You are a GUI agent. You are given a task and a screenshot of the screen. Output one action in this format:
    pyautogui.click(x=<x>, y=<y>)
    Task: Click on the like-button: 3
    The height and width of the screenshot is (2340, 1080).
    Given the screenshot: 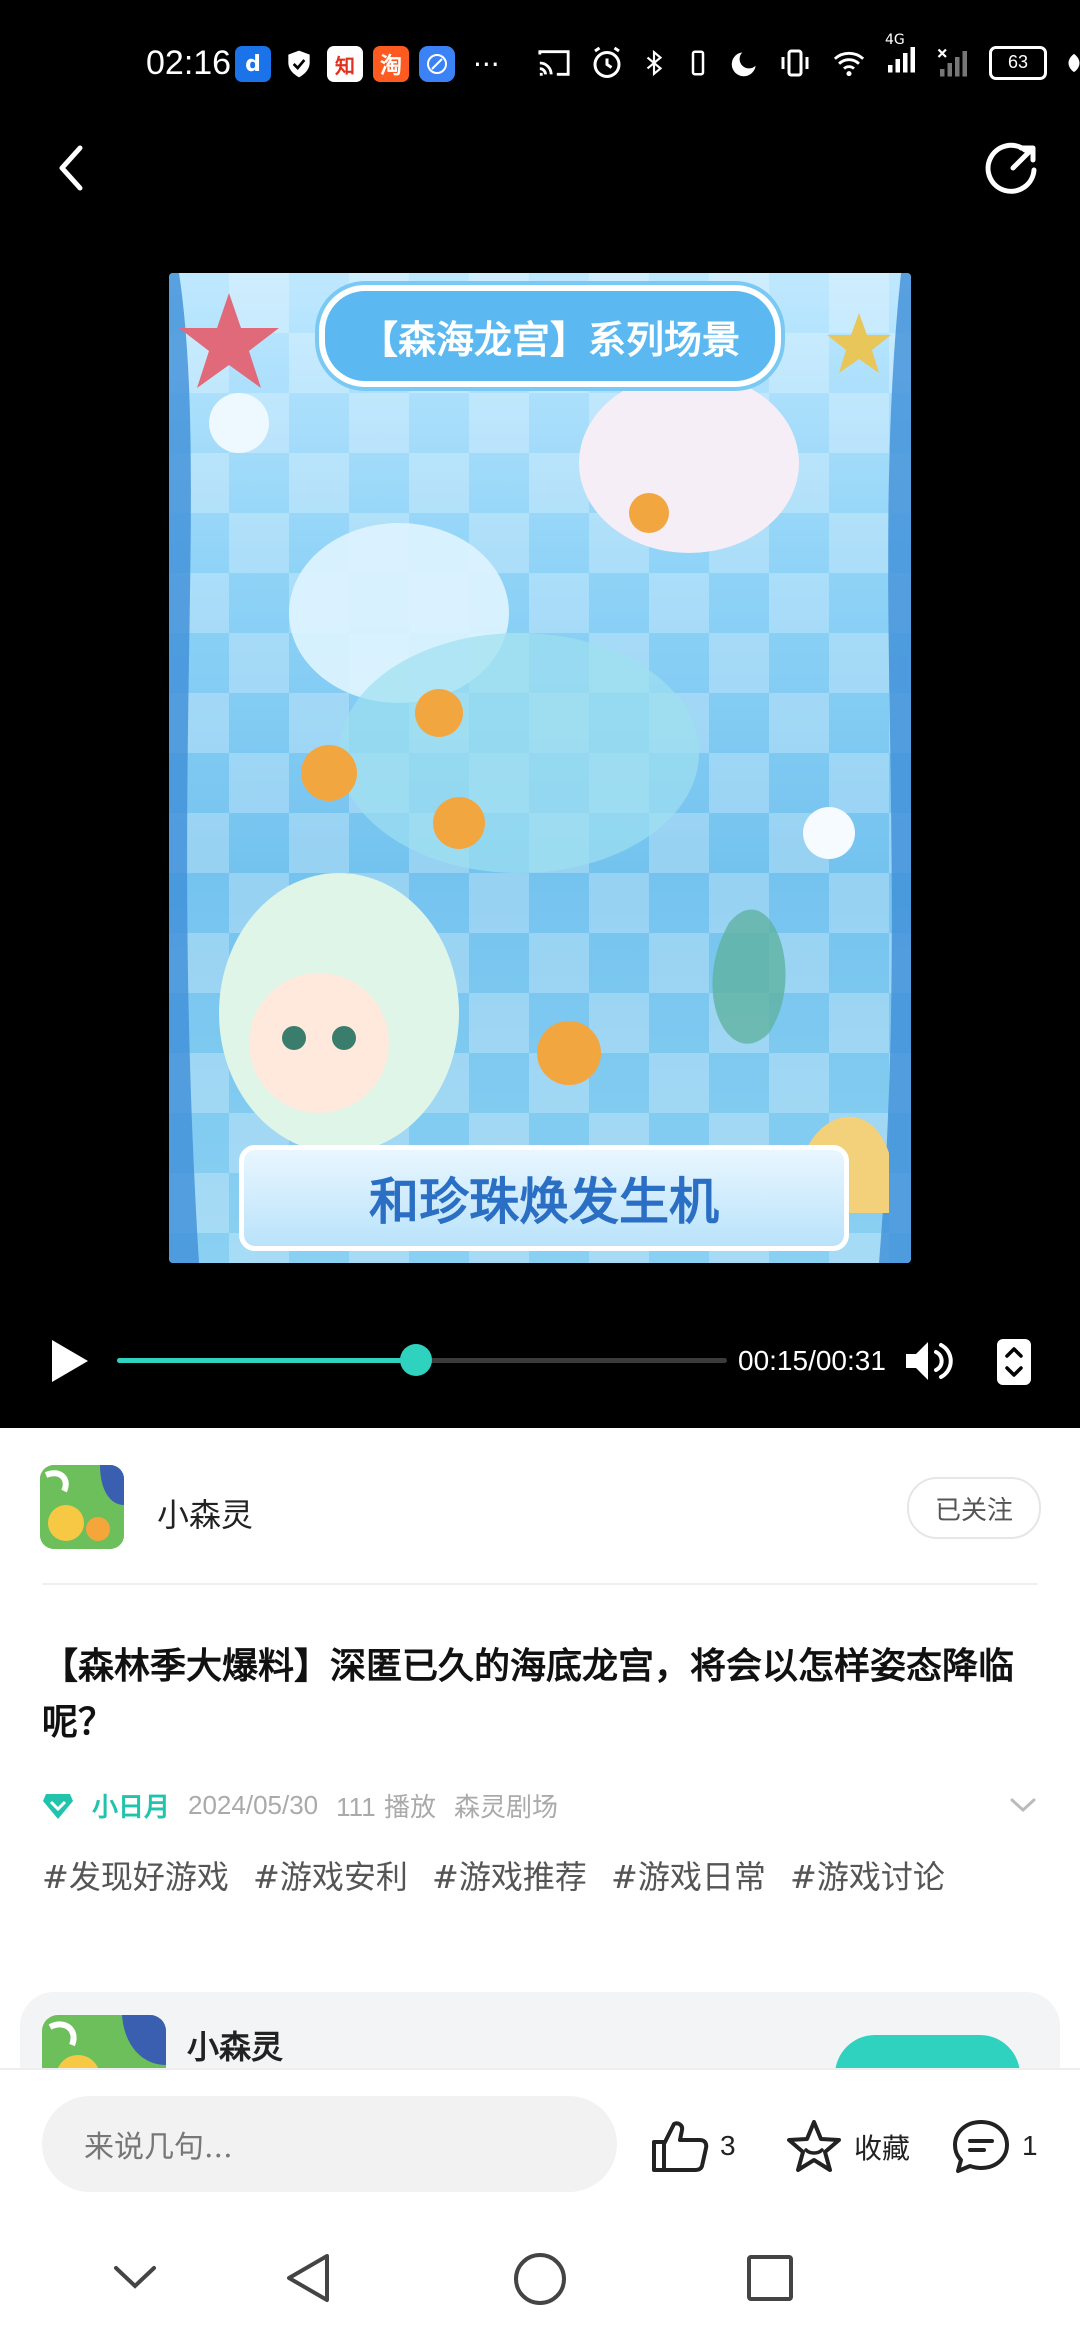 What is the action you would take?
    pyautogui.click(x=693, y=2146)
    